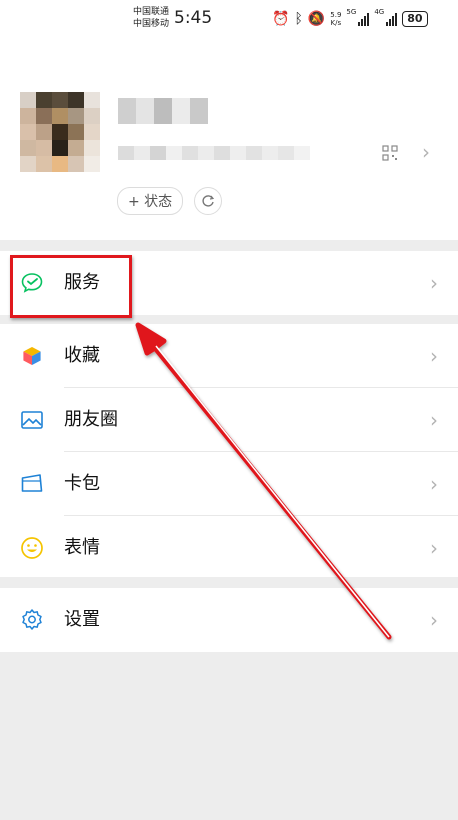  Describe the element at coordinates (229, 20) in the screenshot. I see `status-bar: 中国联通 中国移动 5:45 ⏰ ᛒ 🔕 5.9 K/s 5G 4G 80` at that location.